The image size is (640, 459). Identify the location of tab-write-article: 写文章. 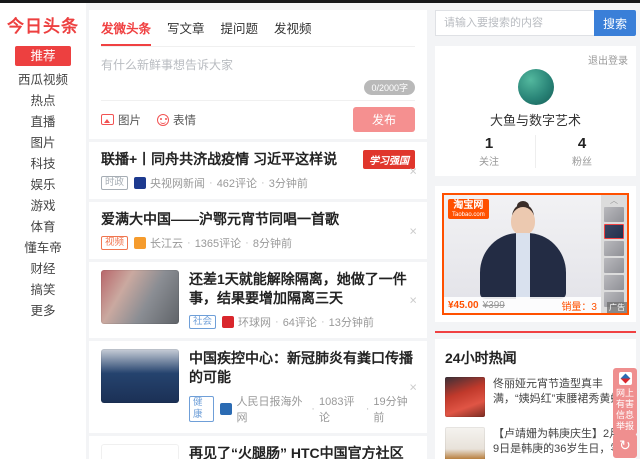
(186, 32).